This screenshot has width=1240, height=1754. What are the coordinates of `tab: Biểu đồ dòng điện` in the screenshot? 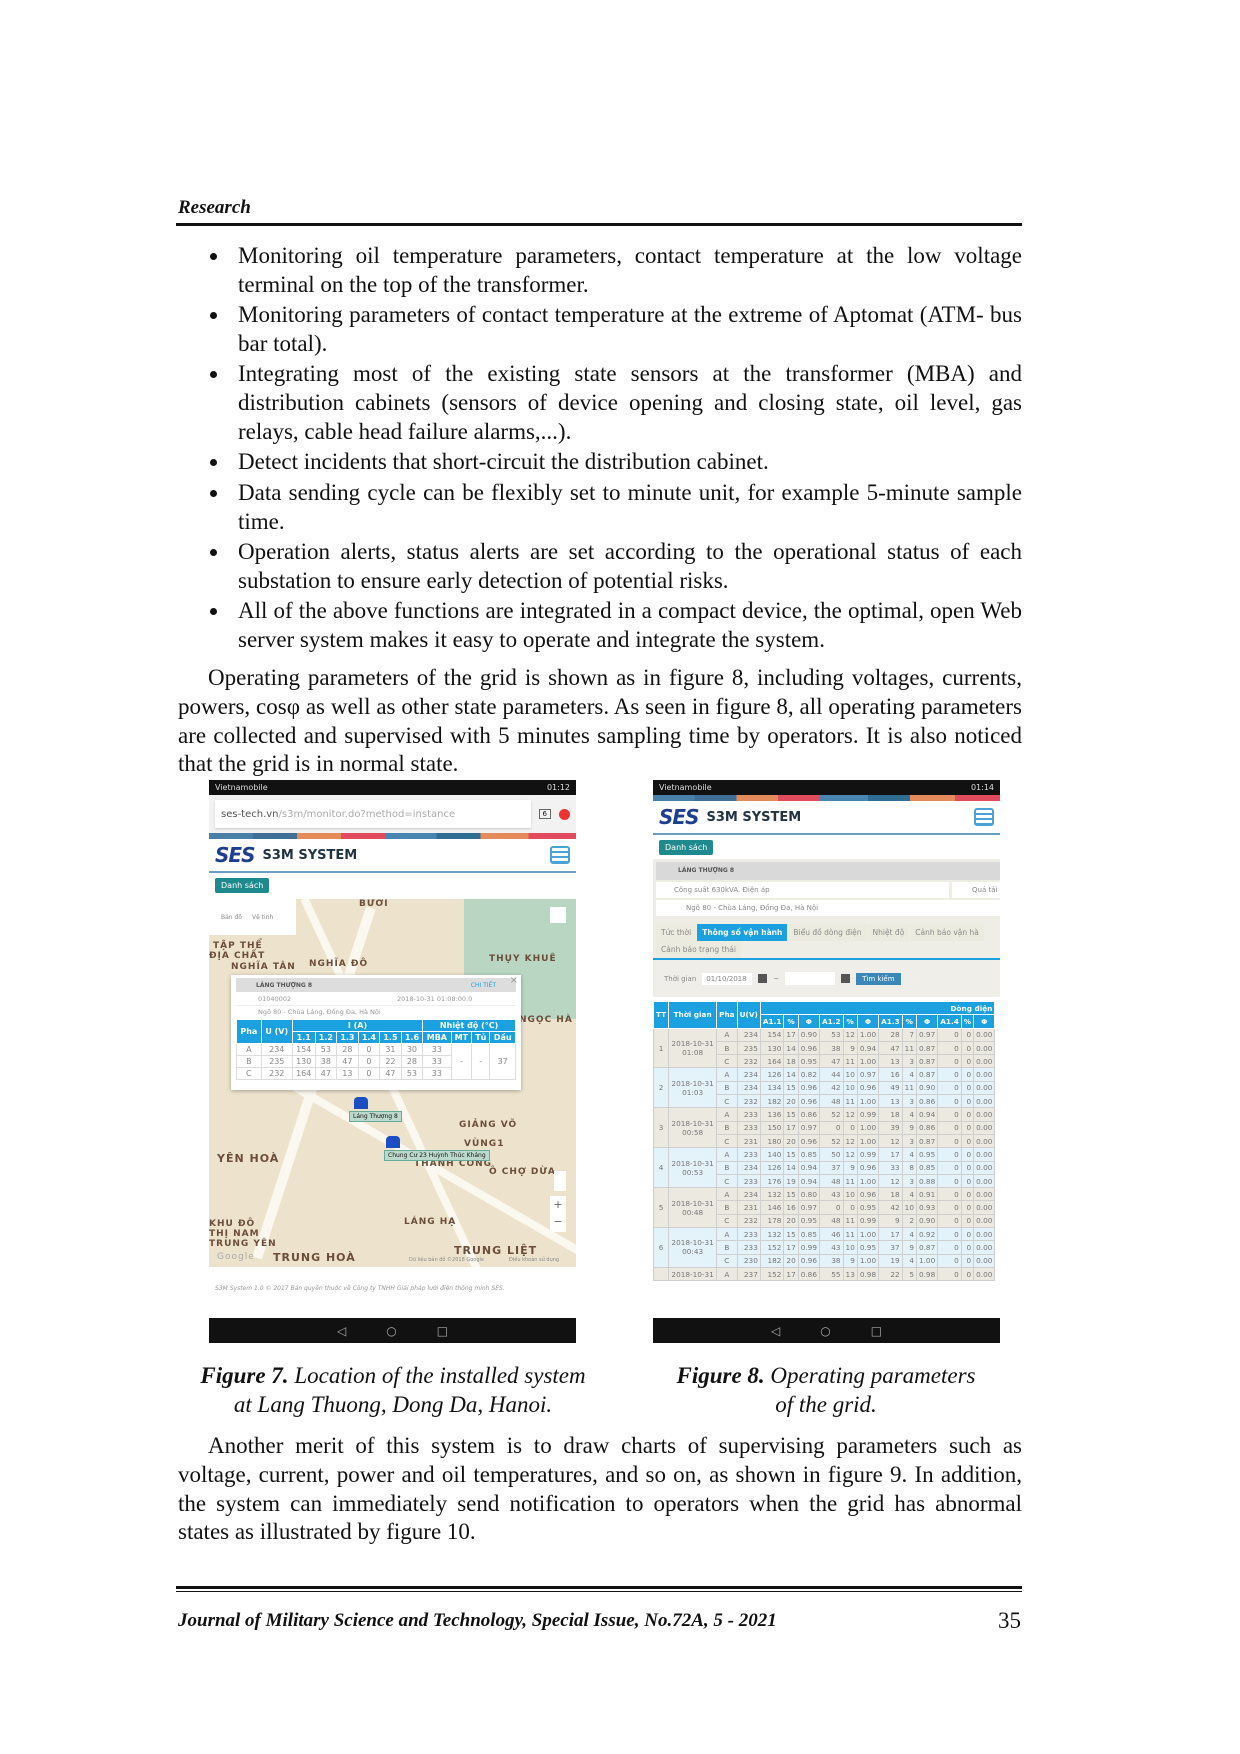 It's located at (827, 932).